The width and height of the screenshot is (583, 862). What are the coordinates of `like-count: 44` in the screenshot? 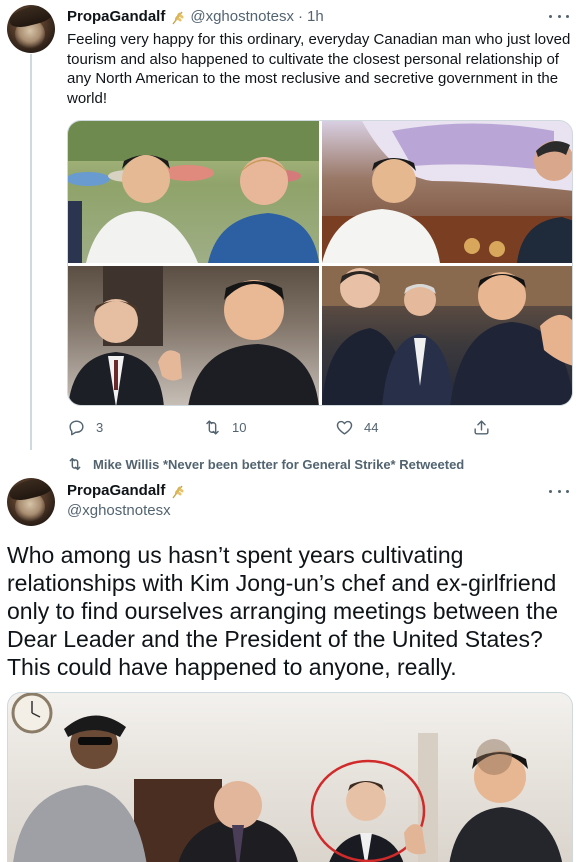 It's located at (371, 427).